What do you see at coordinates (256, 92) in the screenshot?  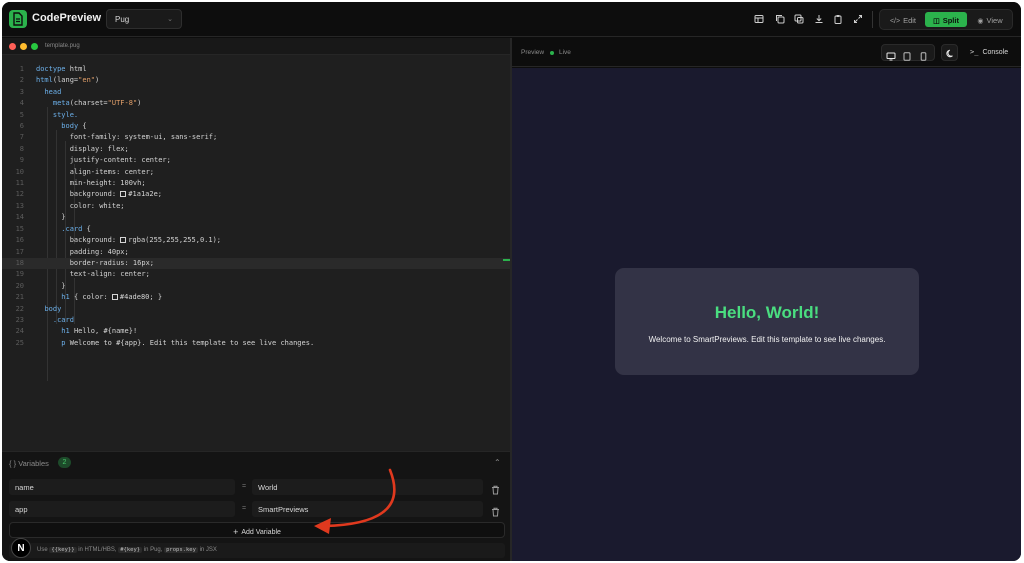 I see `code-line: 3 head` at bounding box center [256, 92].